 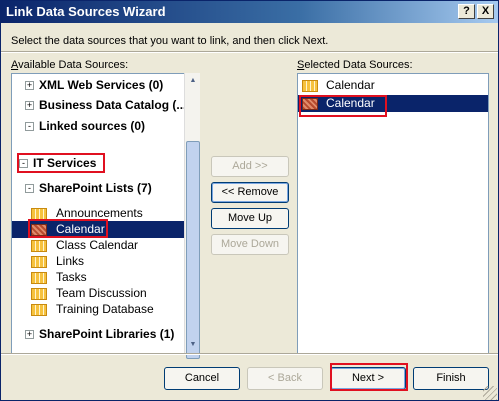 What do you see at coordinates (369, 377) in the screenshot?
I see `highlight-box-next` at bounding box center [369, 377].